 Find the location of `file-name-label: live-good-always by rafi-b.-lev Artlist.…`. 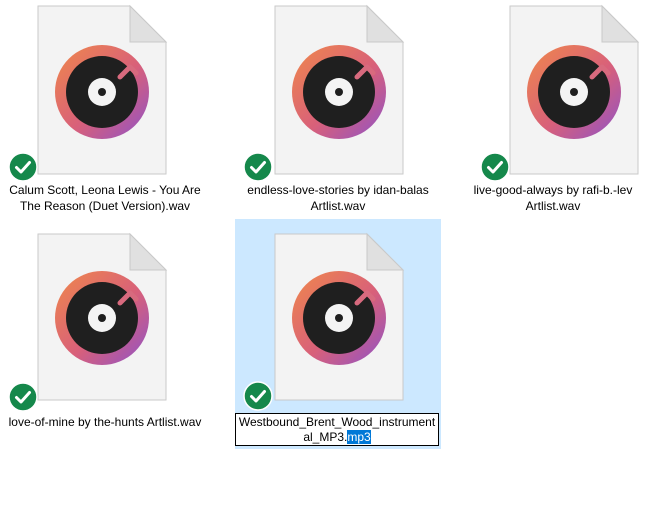

file-name-label: live-good-always by rafi-b.-lev Artlist.… is located at coordinates (553, 198).